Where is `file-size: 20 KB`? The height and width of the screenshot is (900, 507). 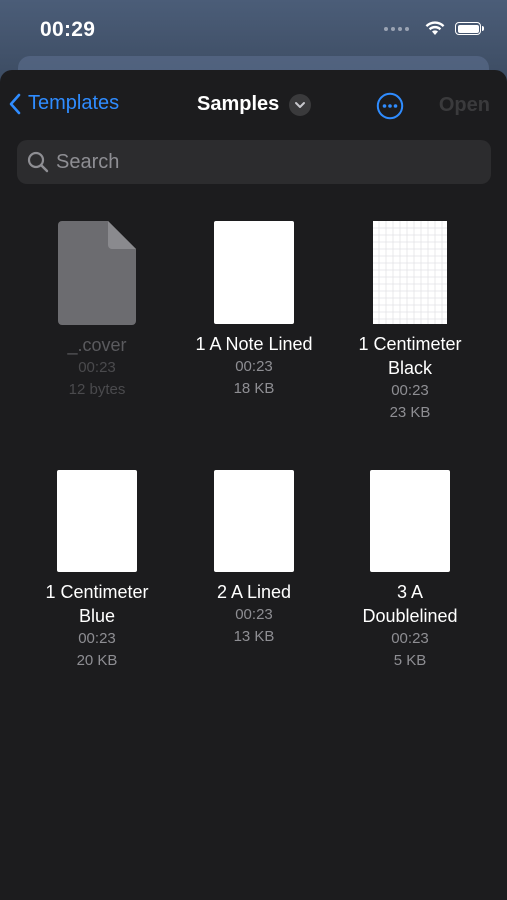
file-size: 20 KB is located at coordinates (97, 660).